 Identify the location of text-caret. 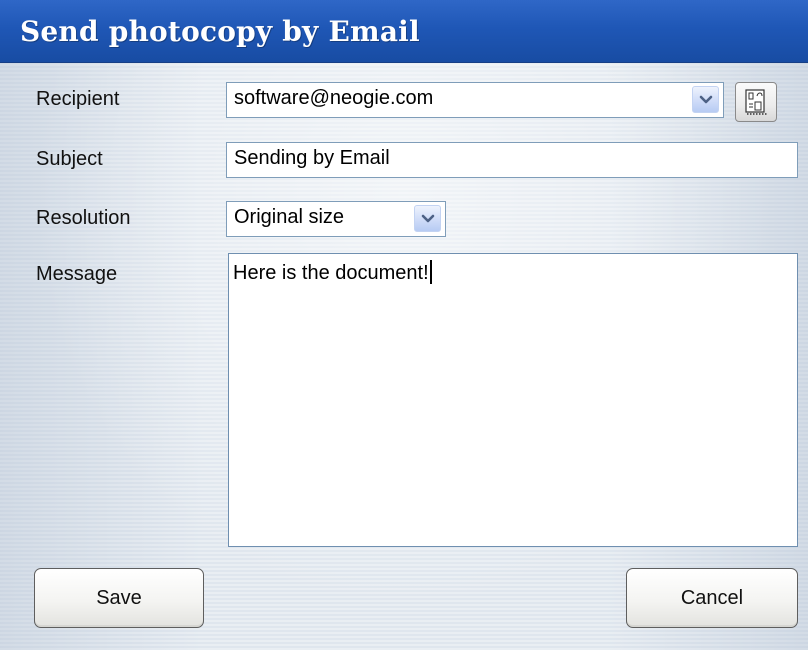
(430, 272).